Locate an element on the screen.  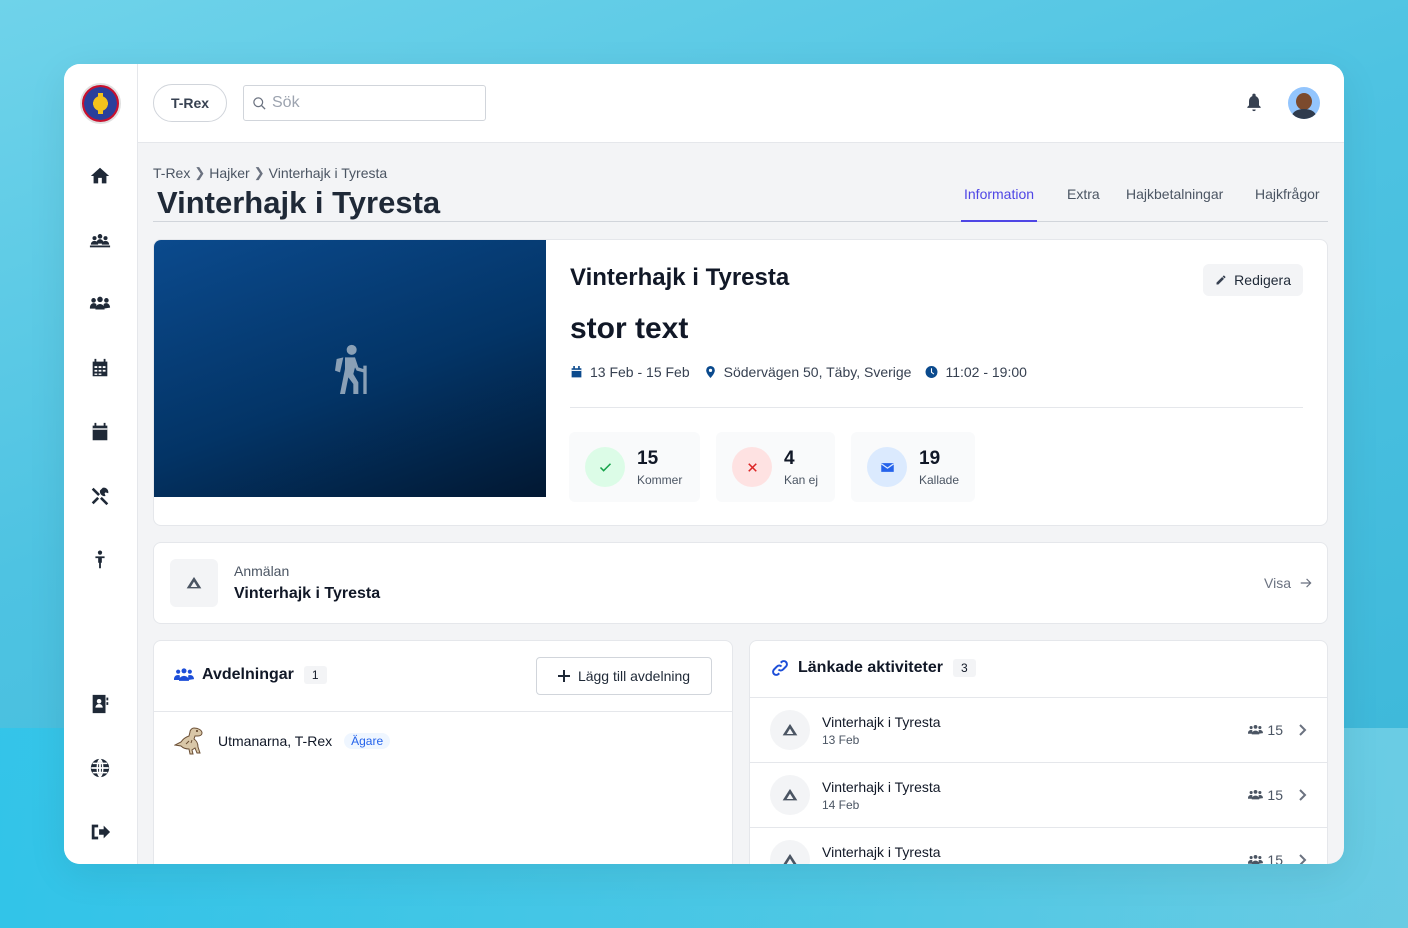
stat-coming-value: 15 is located at coordinates (648, 458).